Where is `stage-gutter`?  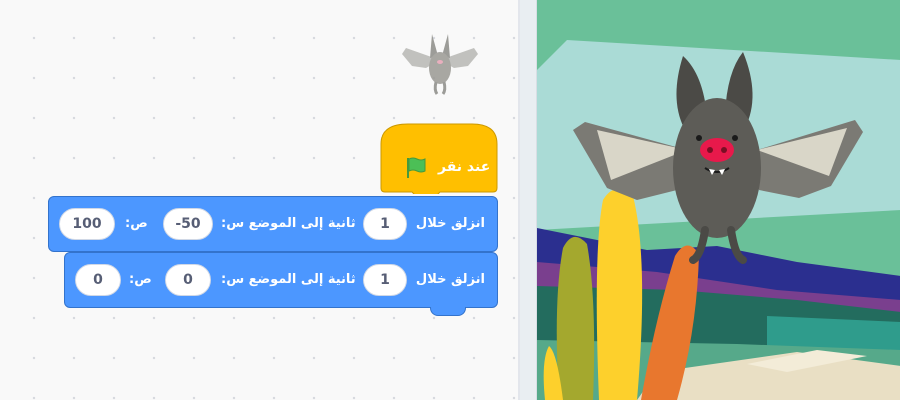 stage-gutter is located at coordinates (528, 200).